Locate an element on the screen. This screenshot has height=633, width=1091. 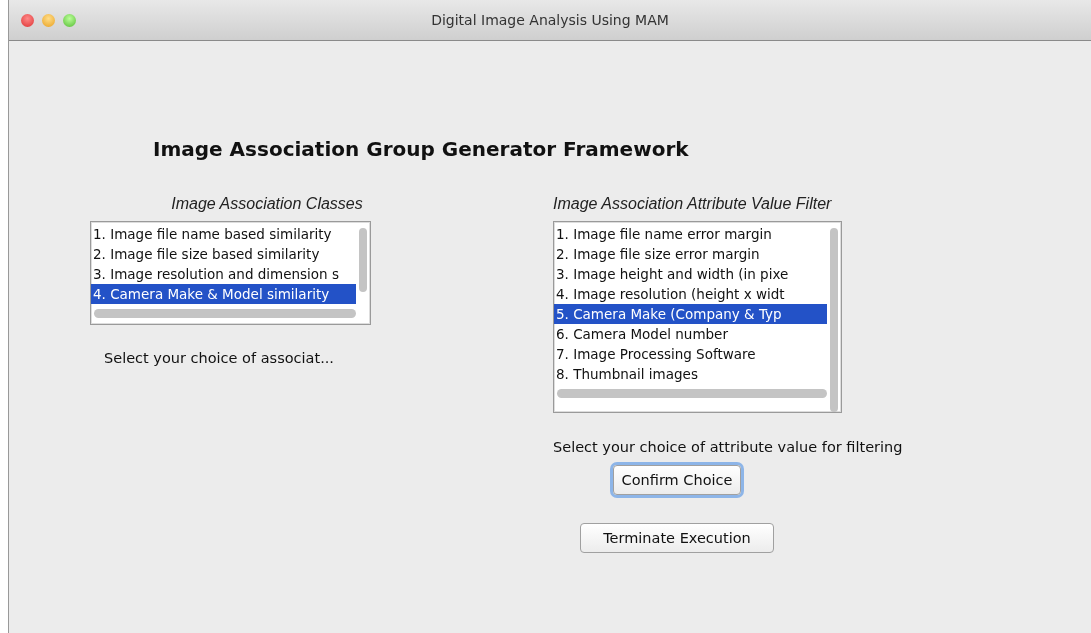
terminate-button: Terminate Execution is located at coordinates (677, 538).